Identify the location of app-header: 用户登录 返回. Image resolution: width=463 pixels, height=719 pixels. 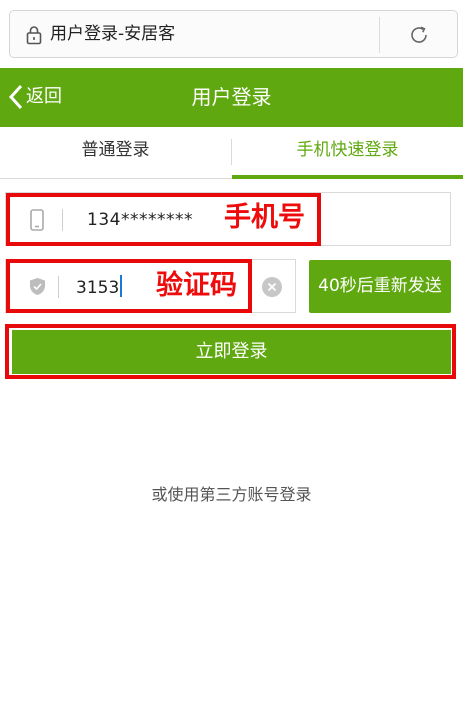
(231, 97).